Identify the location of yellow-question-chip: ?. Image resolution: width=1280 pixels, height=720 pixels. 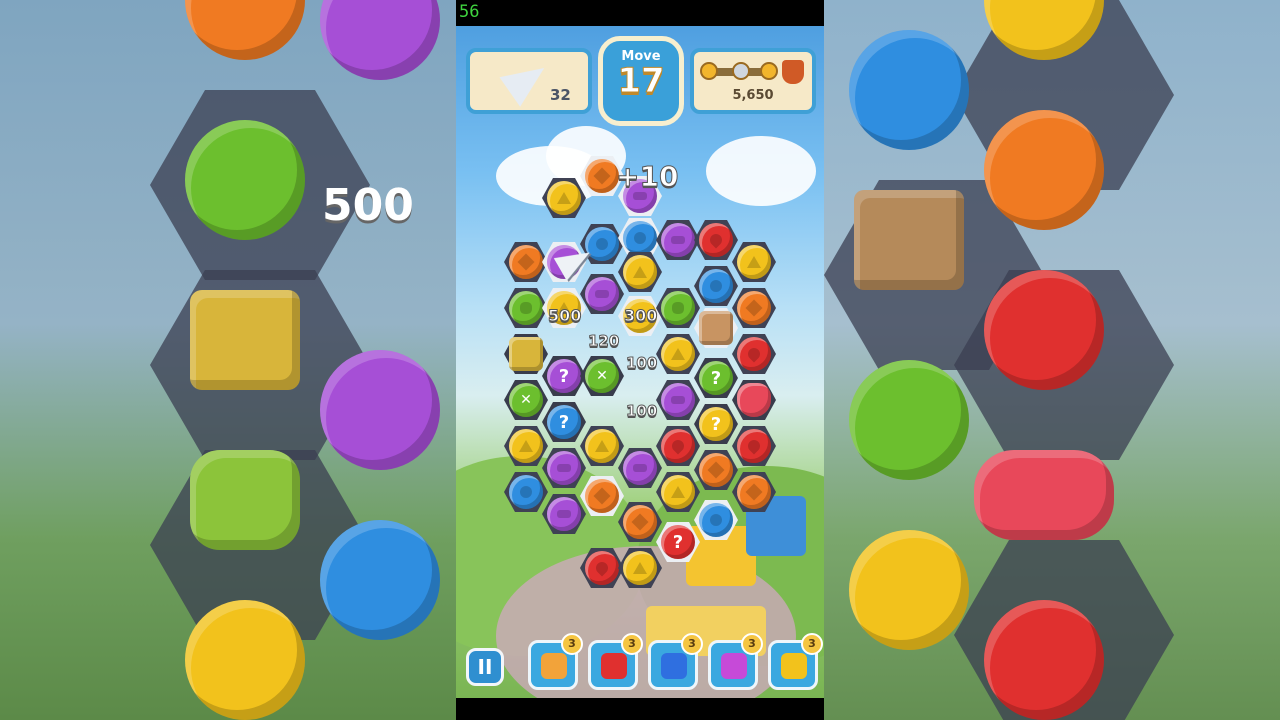
(716, 424).